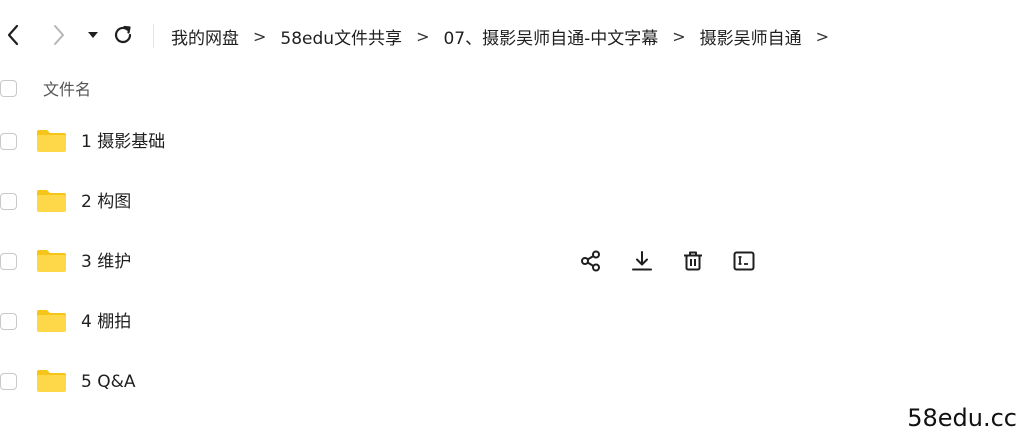  What do you see at coordinates (106, 262) in the screenshot?
I see `folder-name: 3 维护` at bounding box center [106, 262].